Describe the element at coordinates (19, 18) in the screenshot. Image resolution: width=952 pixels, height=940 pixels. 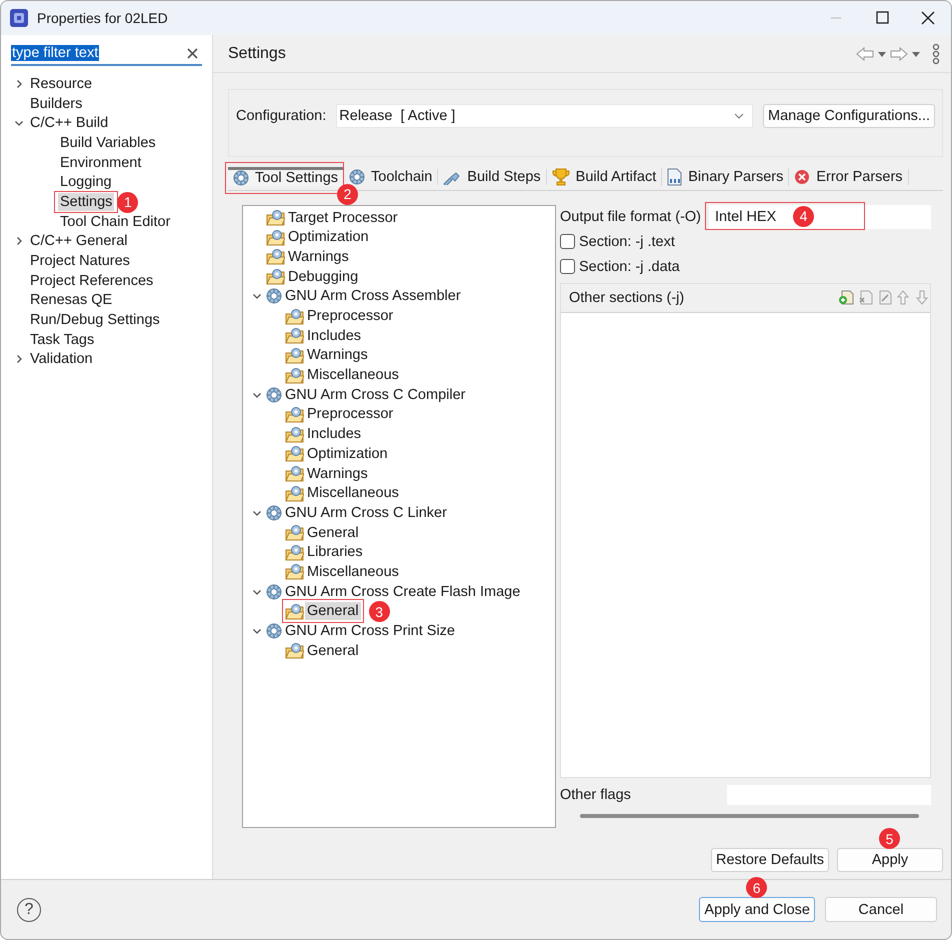
I see `app-icon` at that location.